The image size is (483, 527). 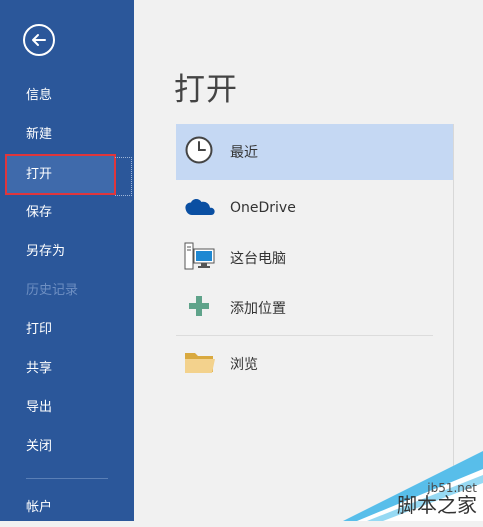 What do you see at coordinates (67, 134) in the screenshot?
I see `sidebar-item-new: 新建` at bounding box center [67, 134].